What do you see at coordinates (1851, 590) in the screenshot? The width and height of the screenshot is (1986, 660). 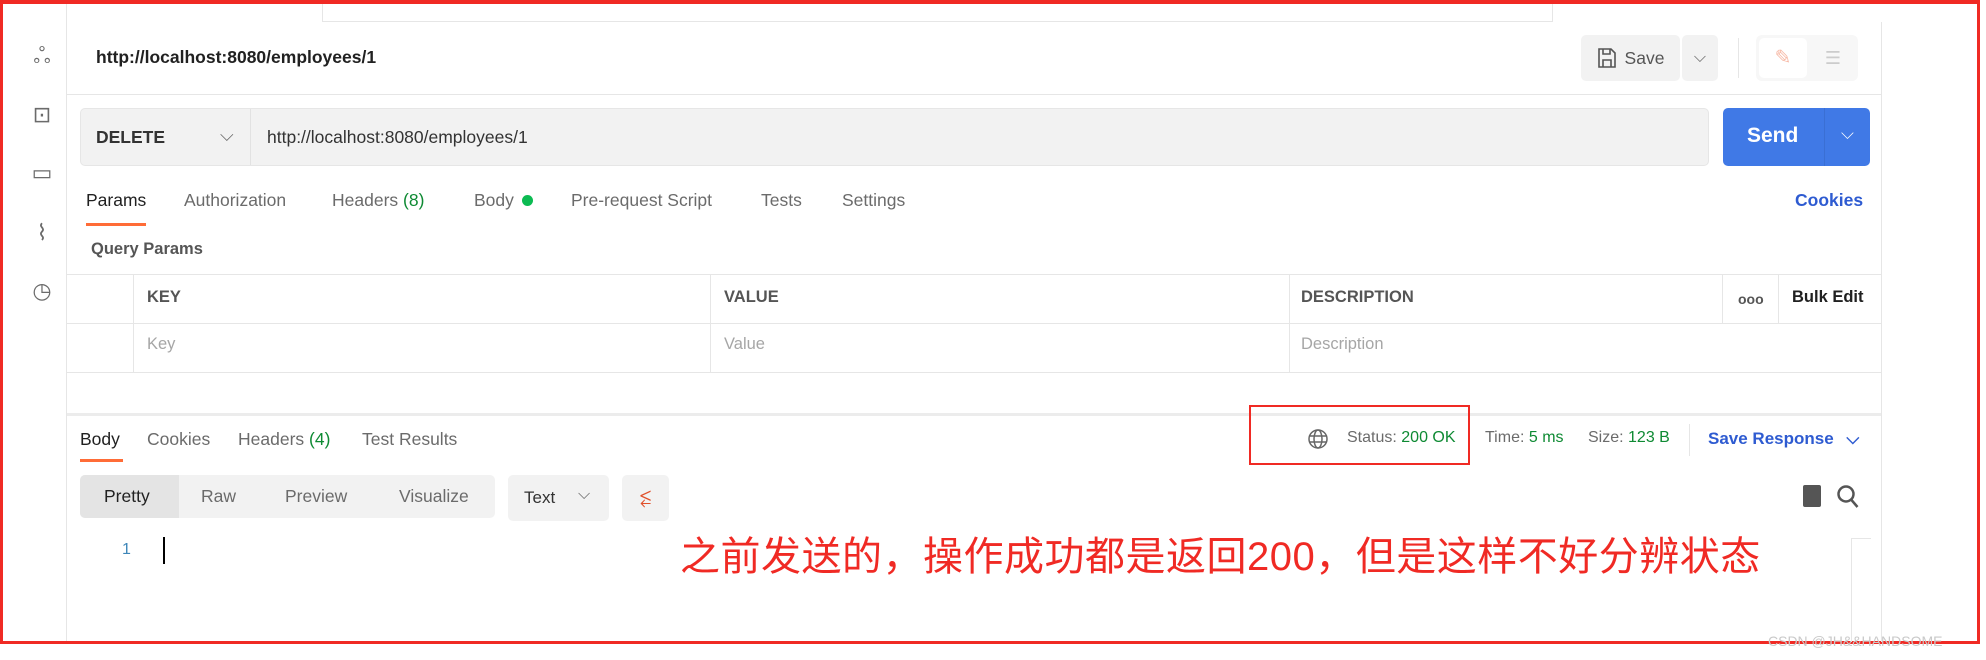 I see `editor-scrollbar` at bounding box center [1851, 590].